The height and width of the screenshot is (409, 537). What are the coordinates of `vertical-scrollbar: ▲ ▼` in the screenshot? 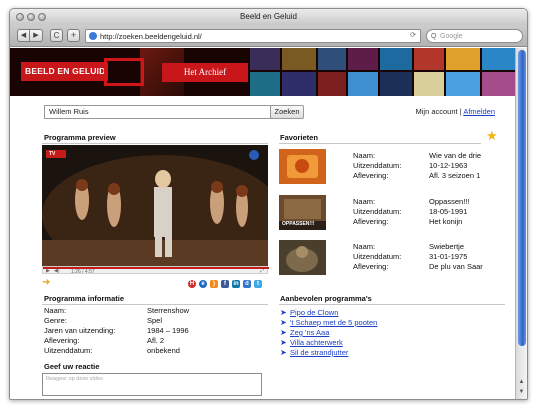 It's located at (521, 223).